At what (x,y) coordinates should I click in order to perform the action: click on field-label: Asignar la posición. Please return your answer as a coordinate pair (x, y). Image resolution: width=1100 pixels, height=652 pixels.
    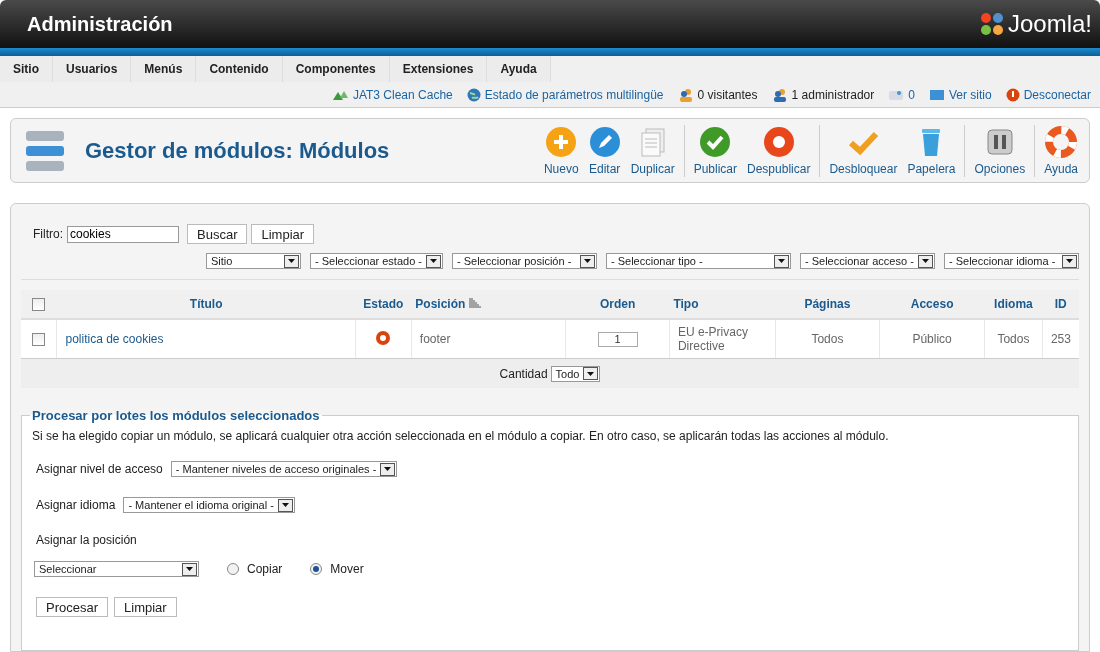
    Looking at the image, I should click on (86, 540).